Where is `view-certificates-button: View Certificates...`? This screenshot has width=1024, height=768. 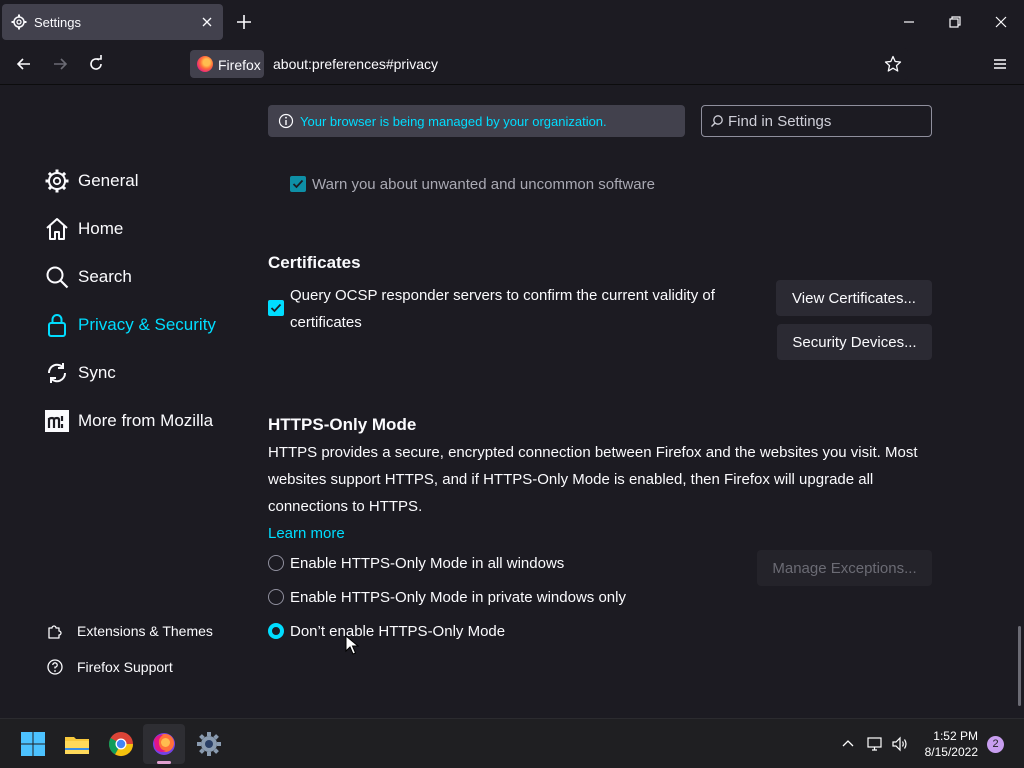 view-certificates-button: View Certificates... is located at coordinates (854, 298).